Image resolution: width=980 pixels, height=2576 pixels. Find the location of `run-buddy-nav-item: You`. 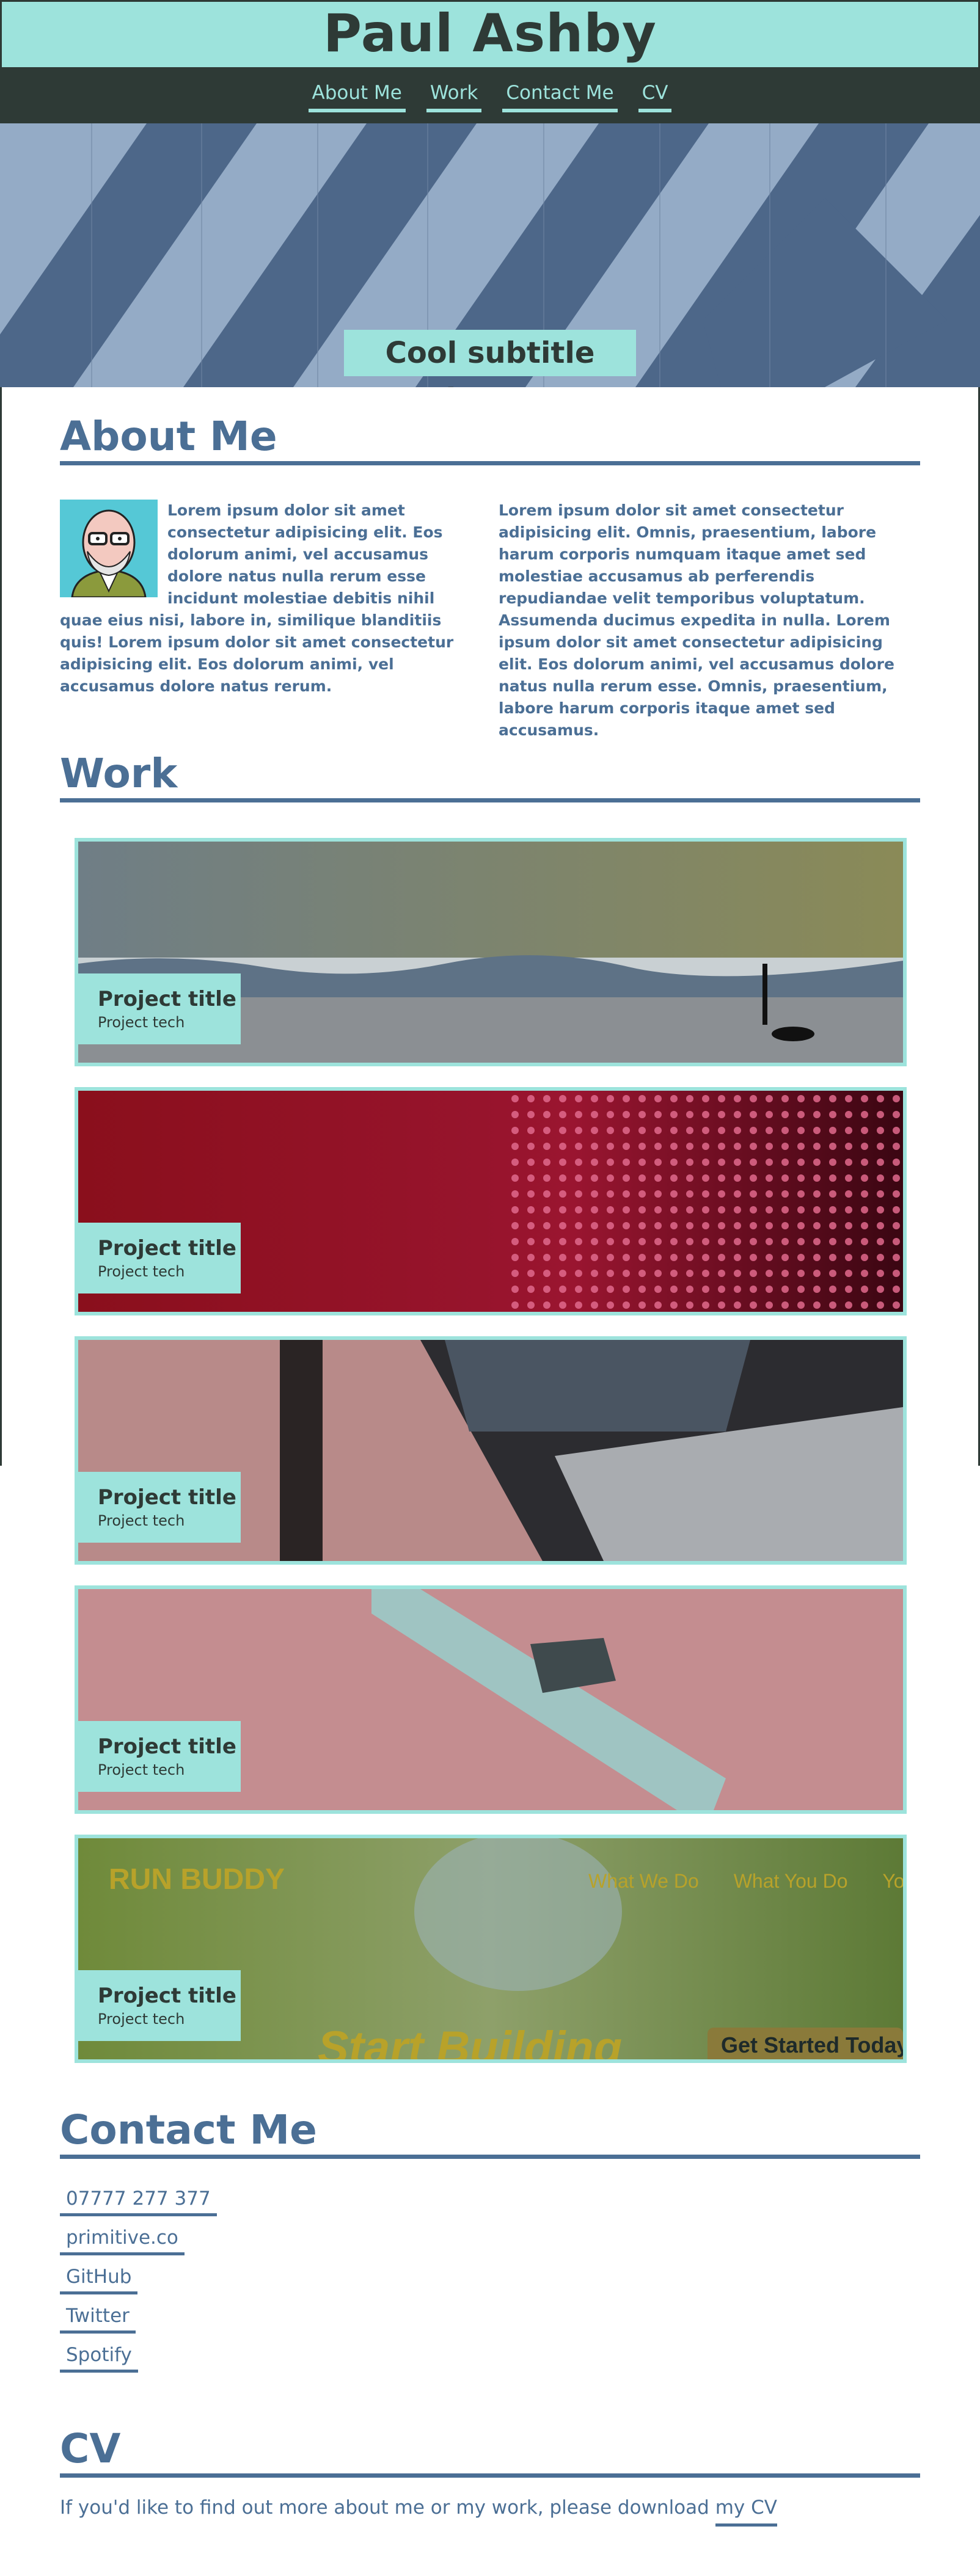

run-buddy-nav-item: You is located at coordinates (894, 1881).